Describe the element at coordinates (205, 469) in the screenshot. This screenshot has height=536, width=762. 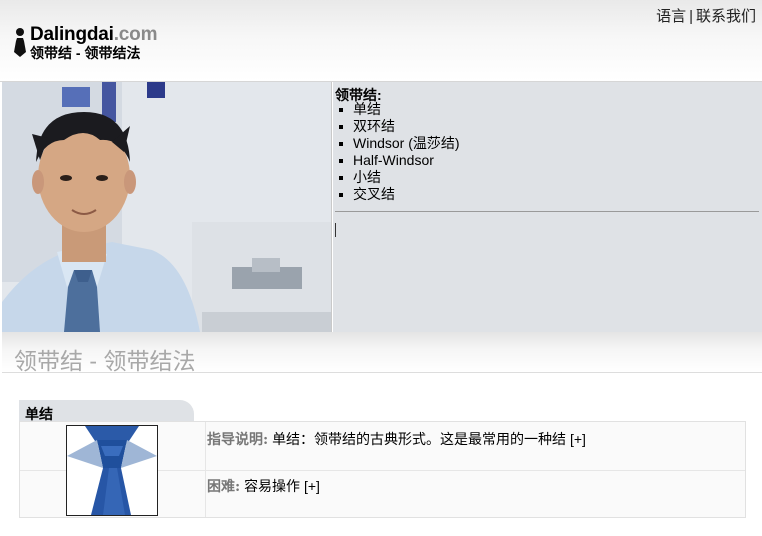
I see `column-divider` at that location.